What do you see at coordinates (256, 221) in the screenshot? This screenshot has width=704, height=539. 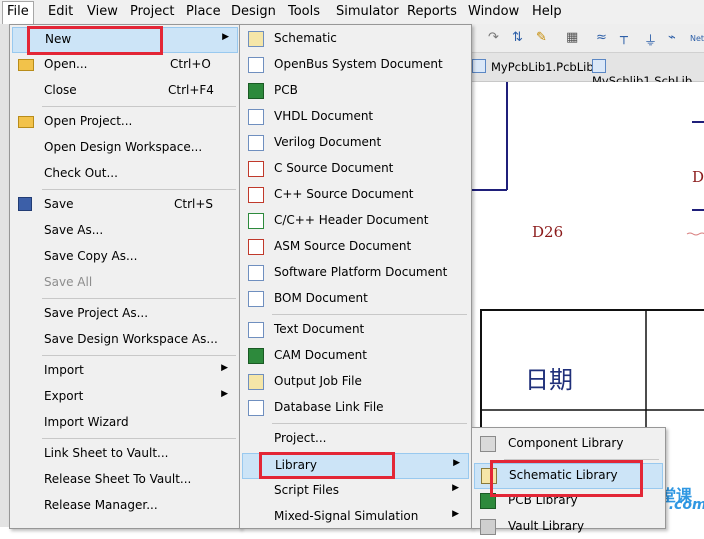 I see `header-icon` at bounding box center [256, 221].